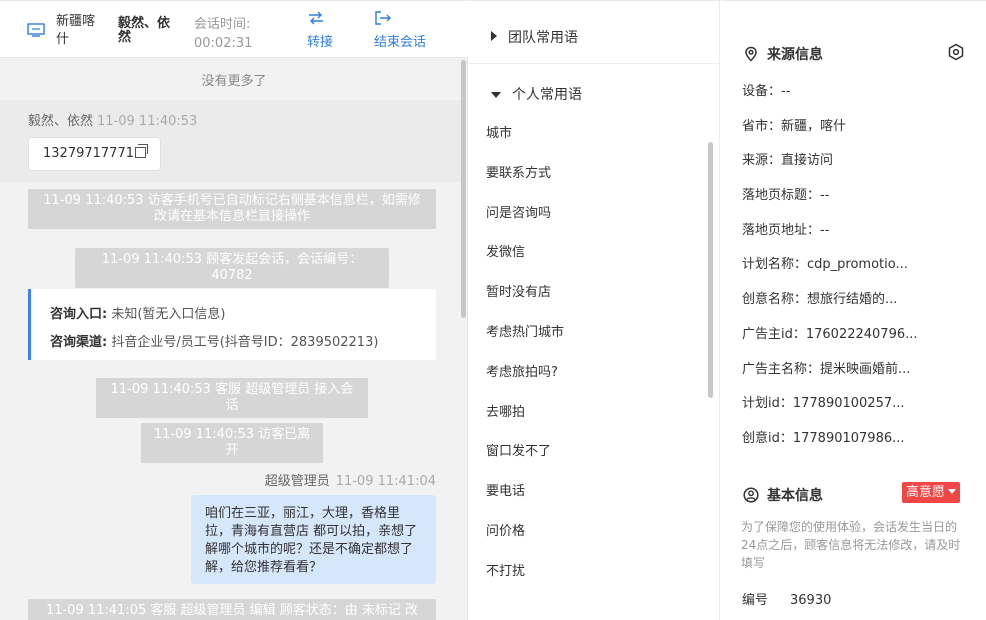  I want to click on phrase-item: 问价格, so click(525, 543).